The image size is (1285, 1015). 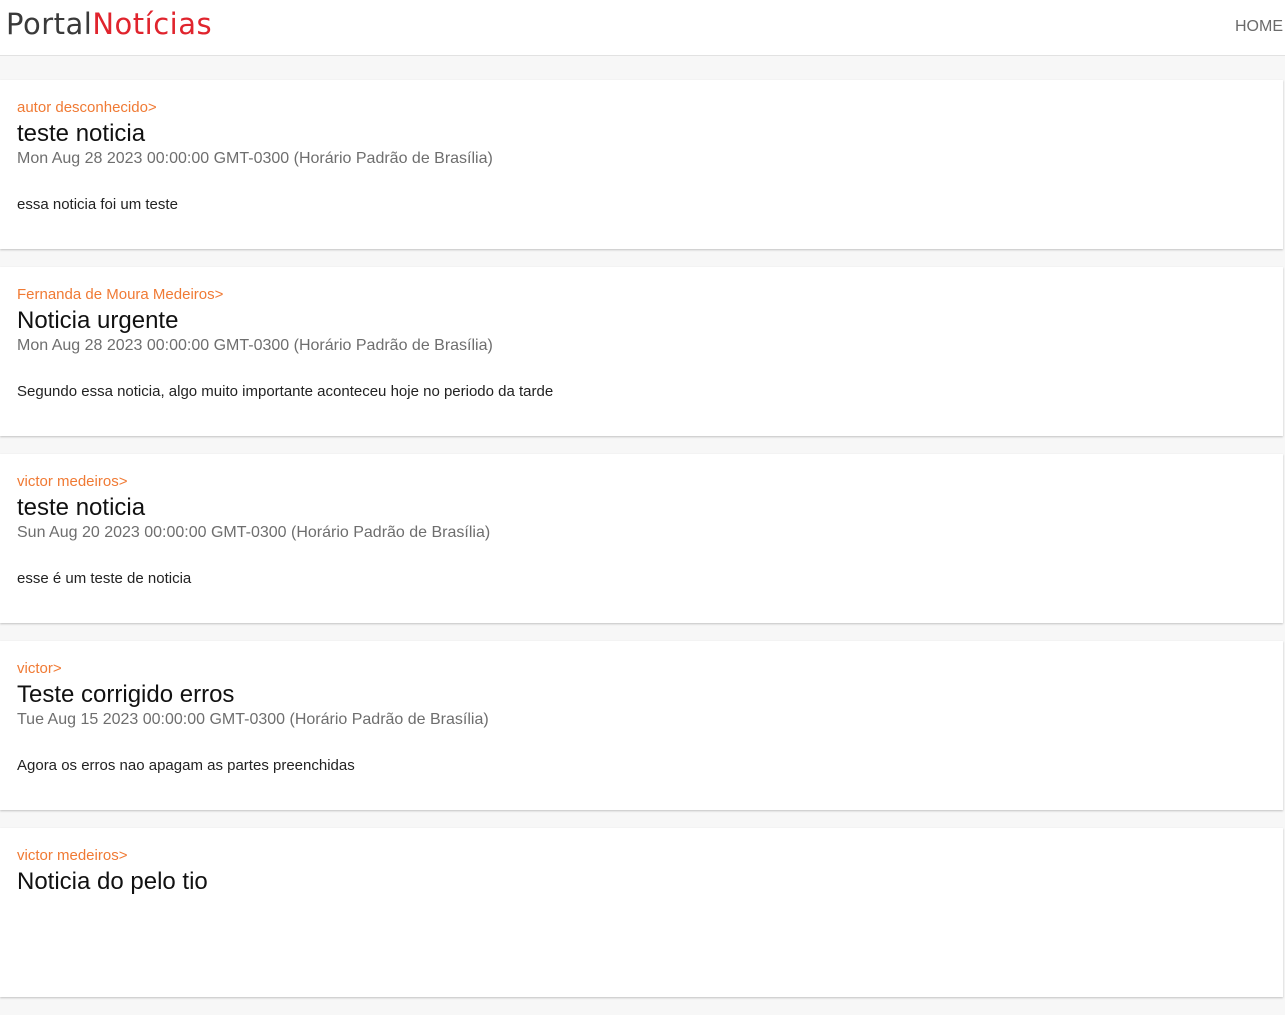 I want to click on top-navbar: PortalNotícias HOME, so click(x=642, y=28).